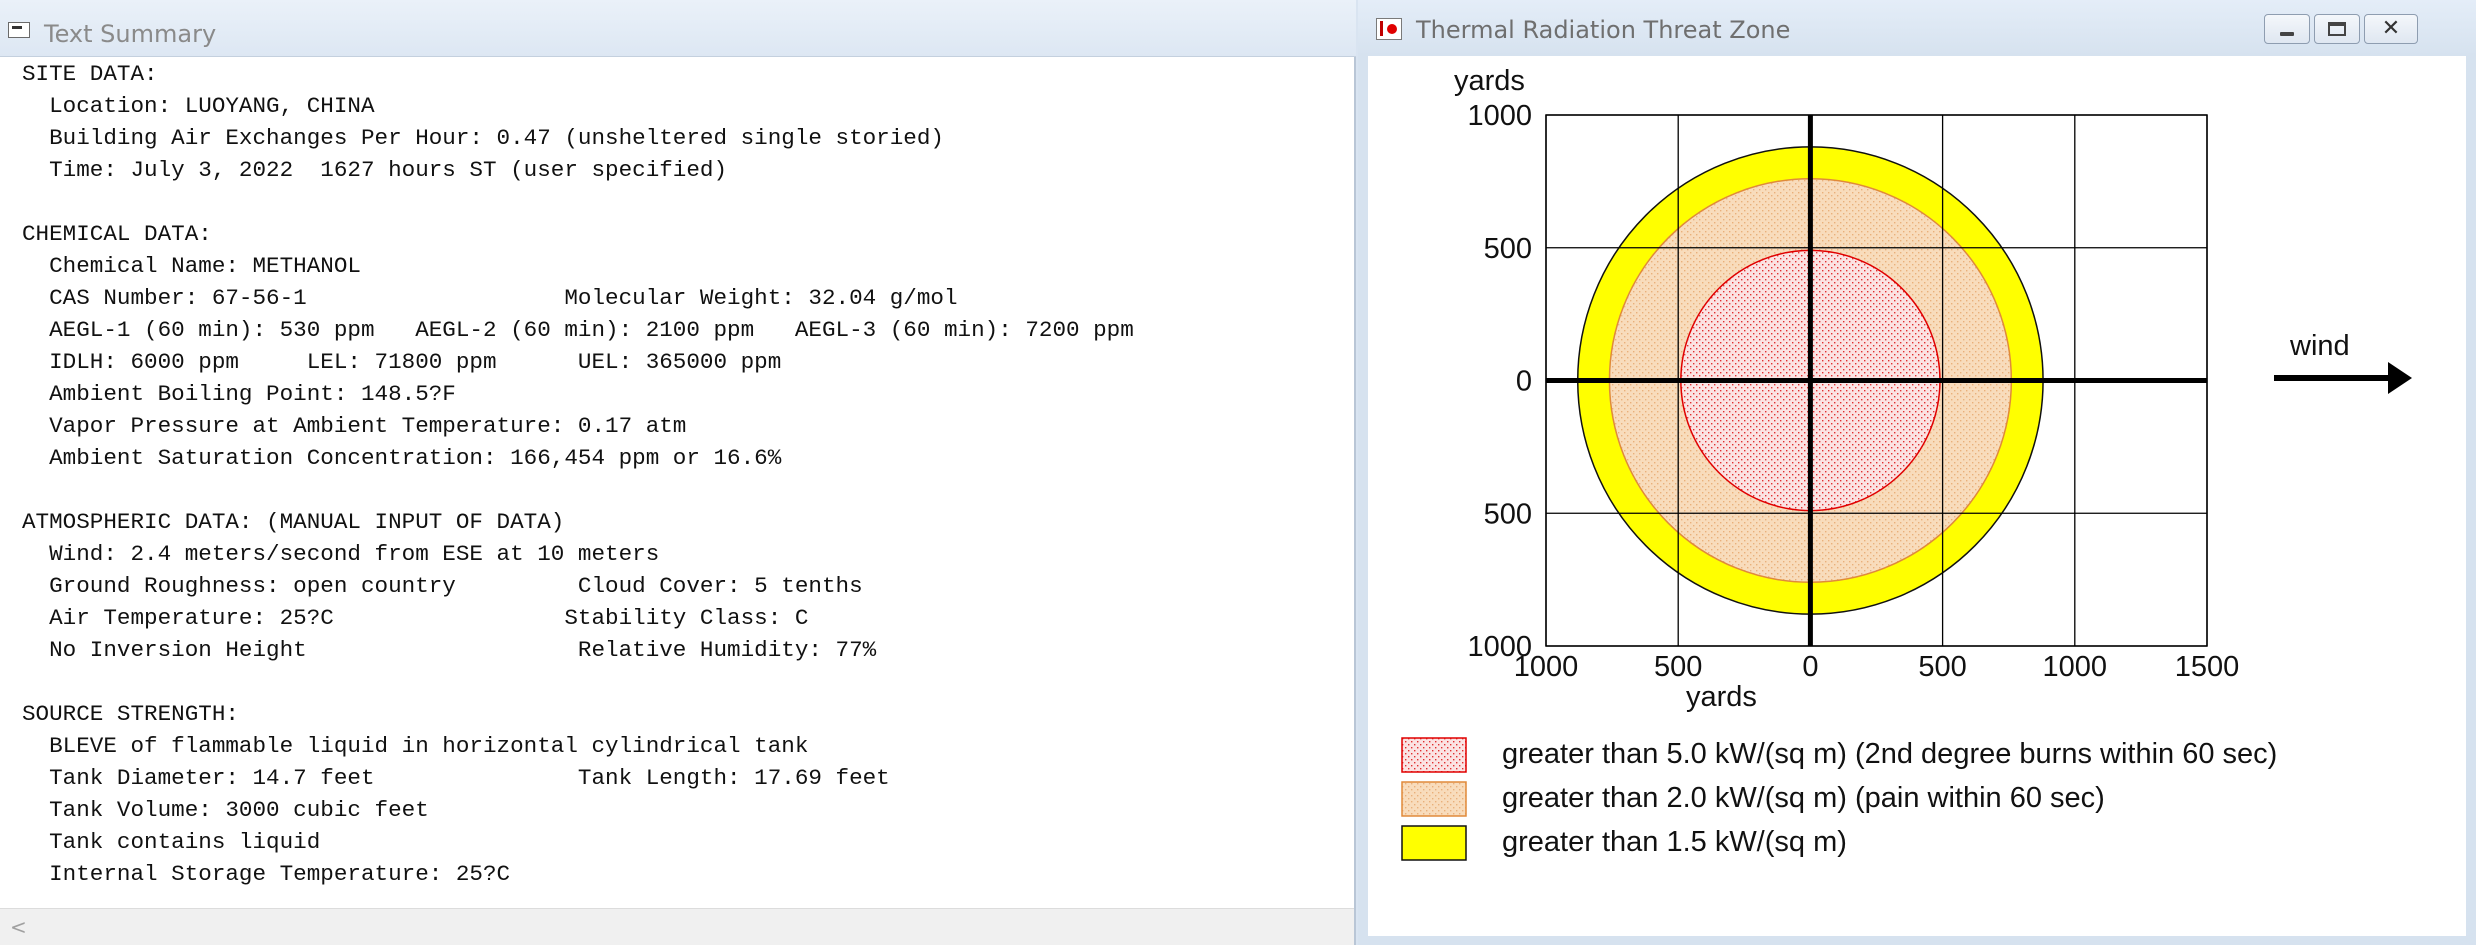 This screenshot has width=2476, height=945. Describe the element at coordinates (239, 810) in the screenshot. I see `summary-line: Tank Volume: 3000 cubic feet` at that location.